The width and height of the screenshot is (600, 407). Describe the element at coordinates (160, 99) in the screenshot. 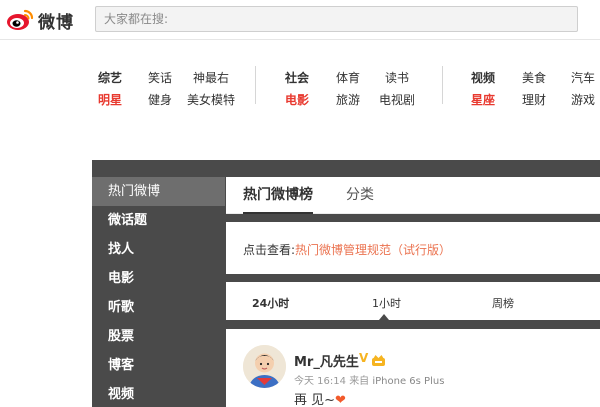

I see `channel-fitness: 健身` at that location.